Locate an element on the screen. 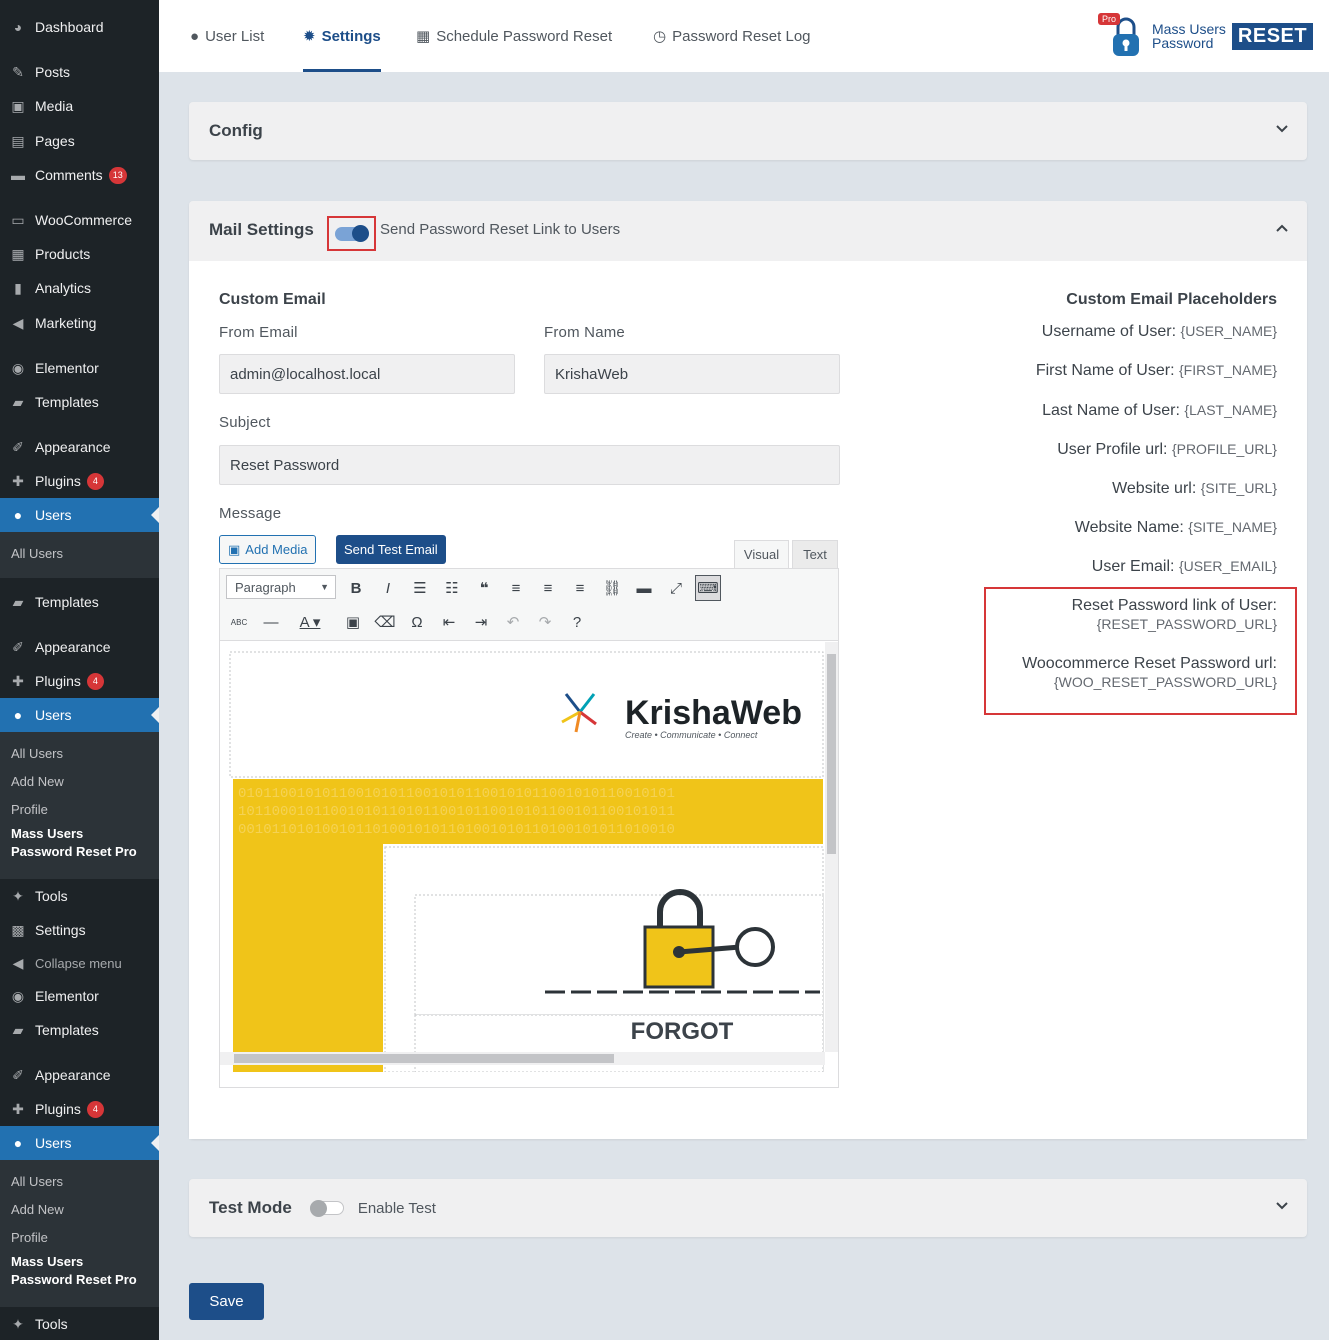 Image resolution: width=1329 pixels, height=1340 pixels. align-center-icon: ≡ is located at coordinates (548, 588).